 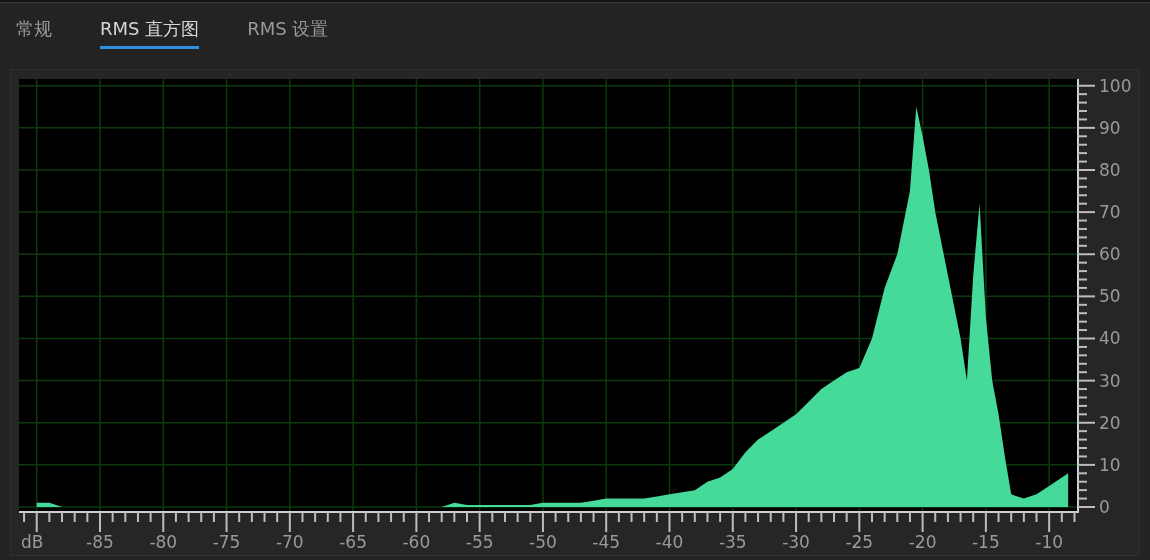 I want to click on tick-label: -65, so click(x=353, y=542).